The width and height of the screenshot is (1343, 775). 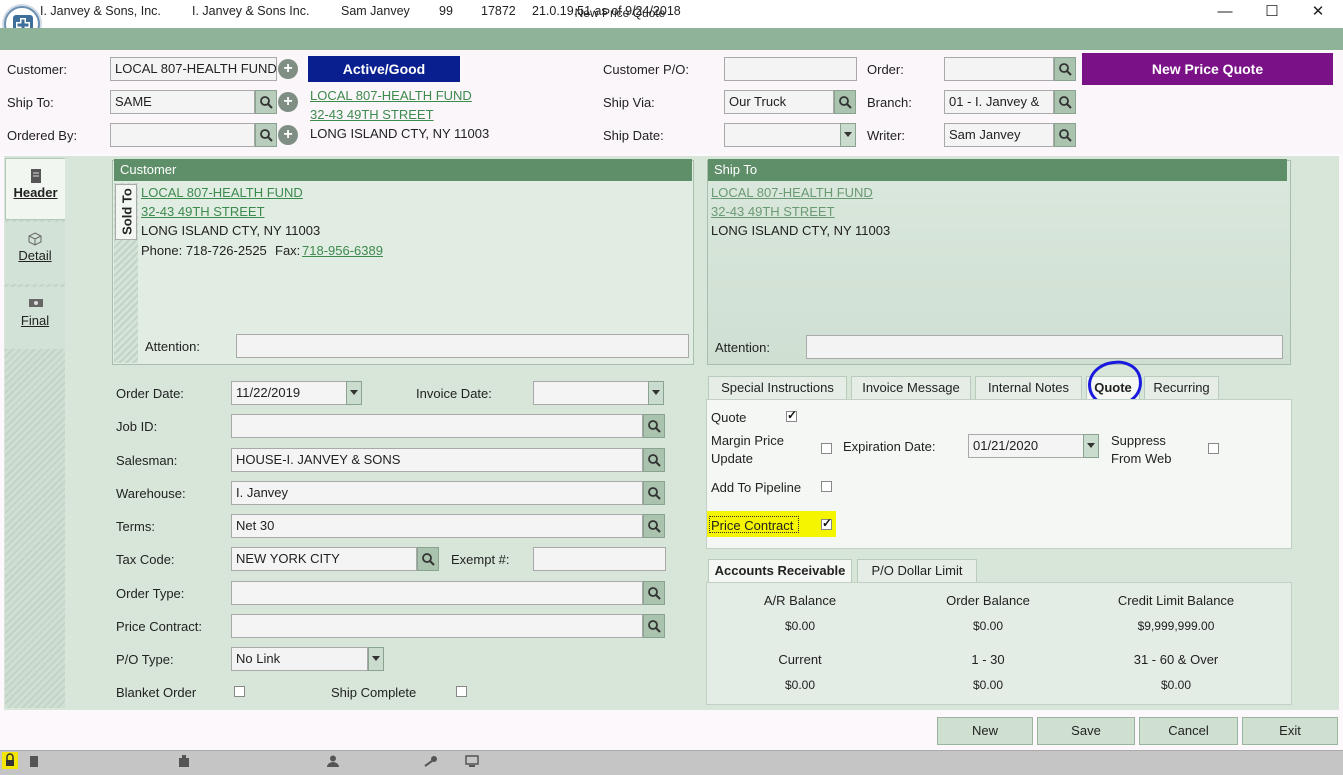 I want to click on lock-icon, so click(x=10, y=760).